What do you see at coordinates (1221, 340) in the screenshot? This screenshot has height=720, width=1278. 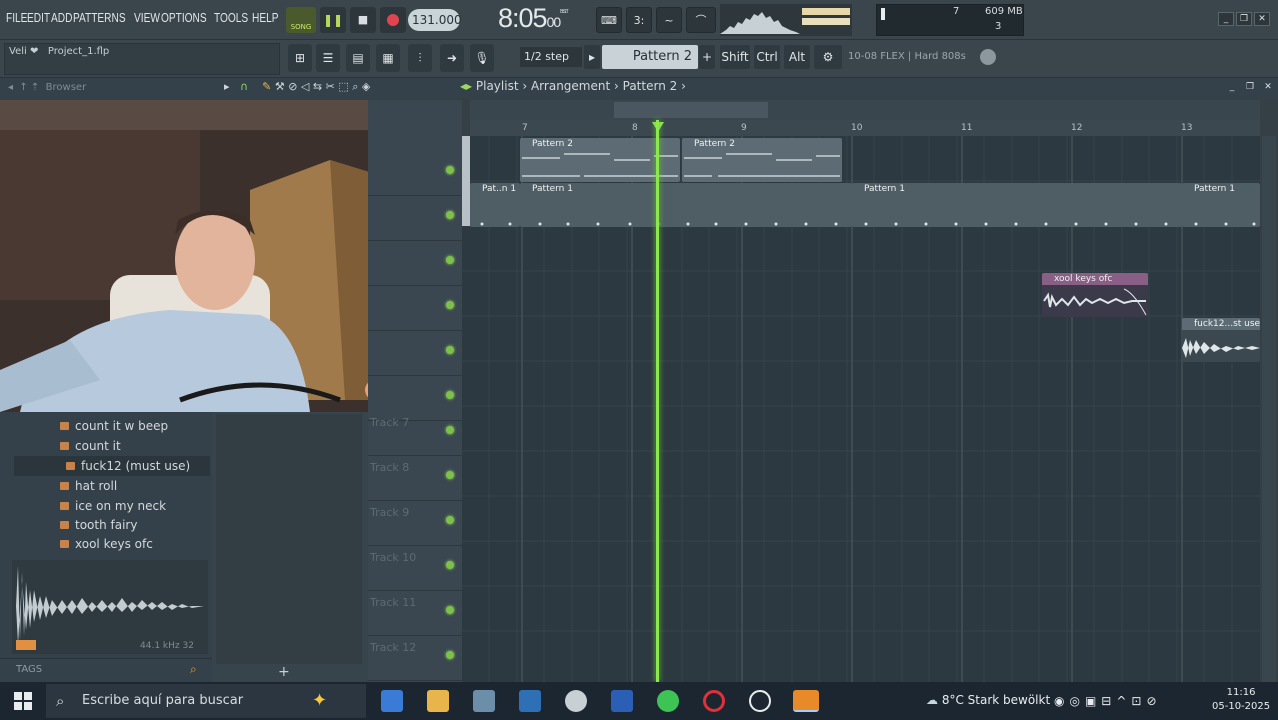 I see `audio-clip: fuck12...st use)` at bounding box center [1221, 340].